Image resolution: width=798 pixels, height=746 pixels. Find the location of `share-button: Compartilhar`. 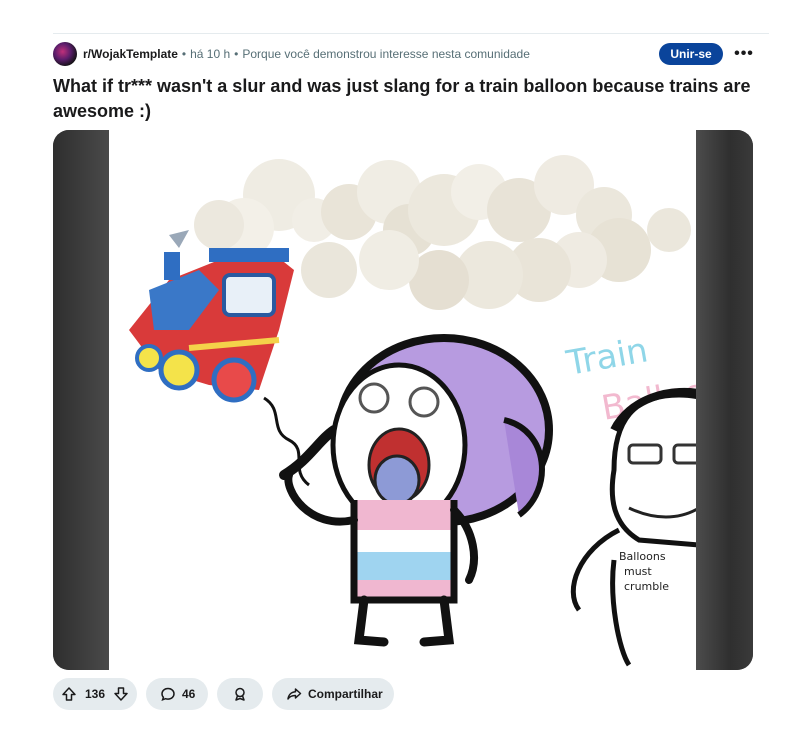

share-button: Compartilhar is located at coordinates (333, 694).